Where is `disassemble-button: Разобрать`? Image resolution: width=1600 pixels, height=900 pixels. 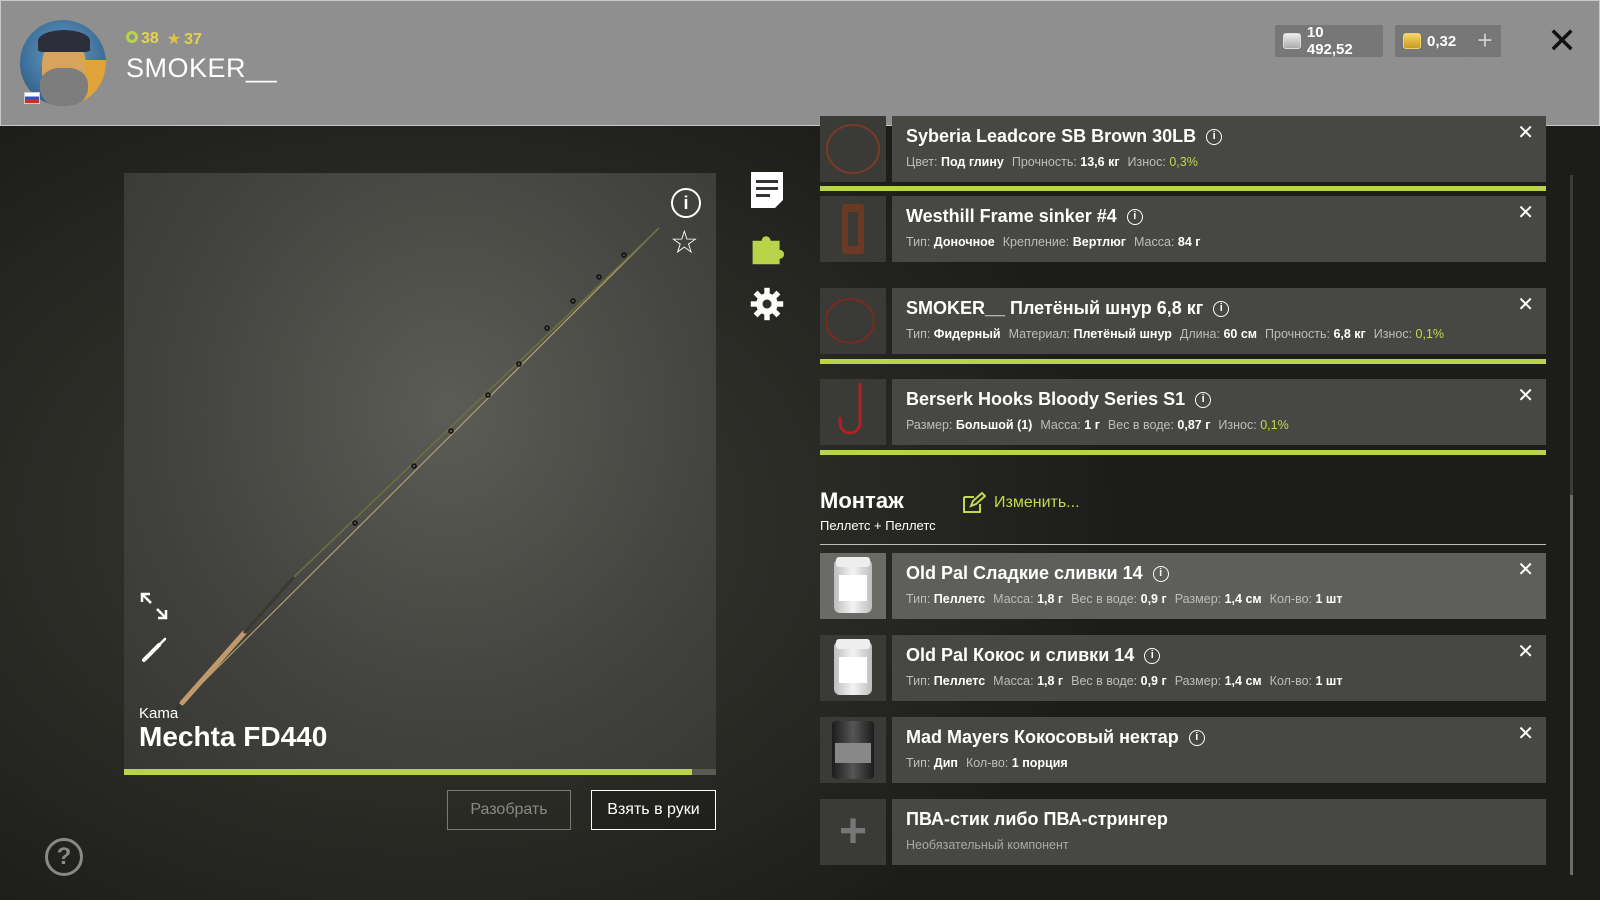
disassemble-button: Разобрать is located at coordinates (509, 810).